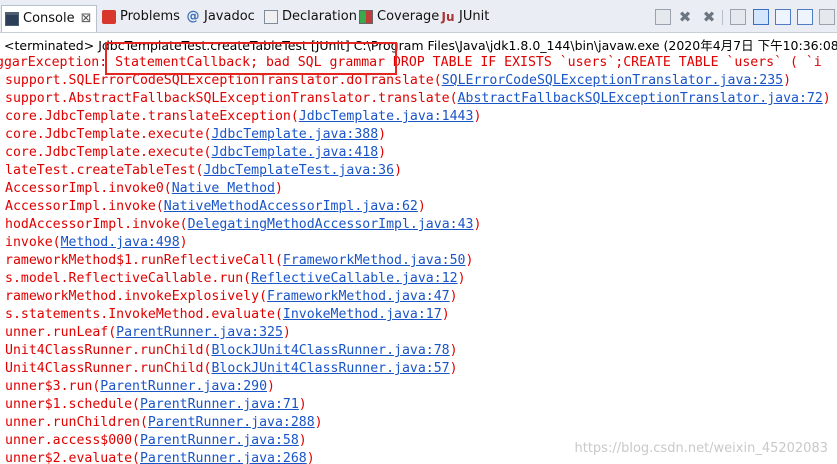 The image size is (837, 464). I want to click on junit-icon: Ju, so click(448, 17).